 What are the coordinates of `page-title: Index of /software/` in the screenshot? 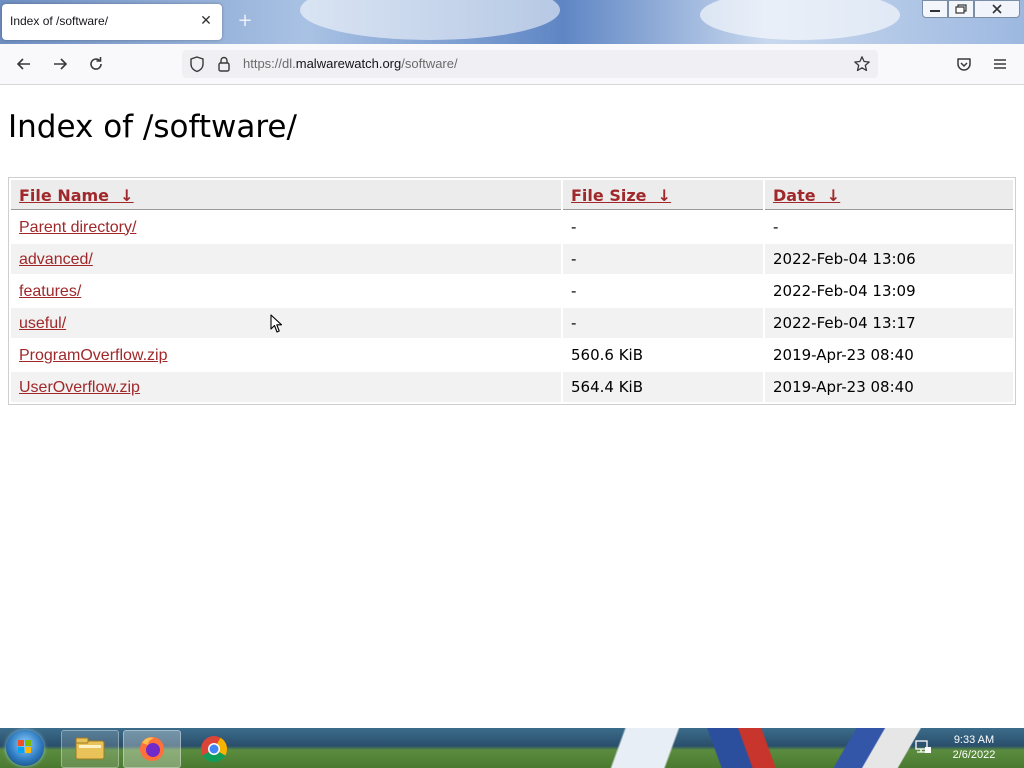 It's located at (152, 127).